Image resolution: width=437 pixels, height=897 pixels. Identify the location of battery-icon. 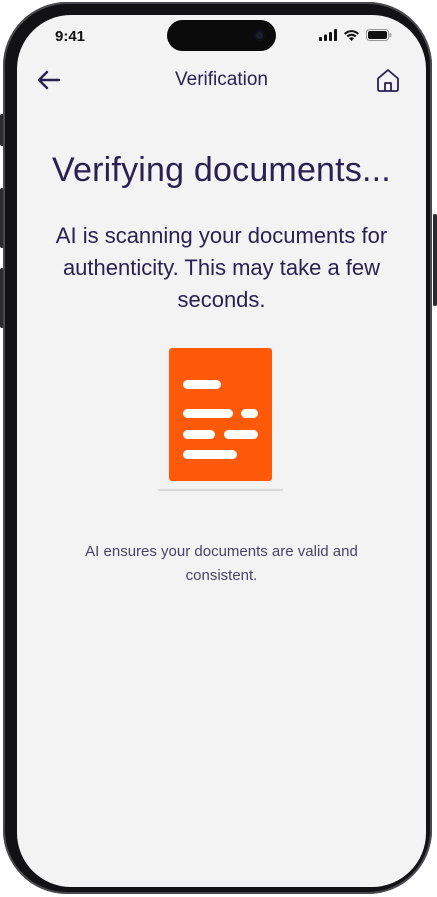
(379, 35).